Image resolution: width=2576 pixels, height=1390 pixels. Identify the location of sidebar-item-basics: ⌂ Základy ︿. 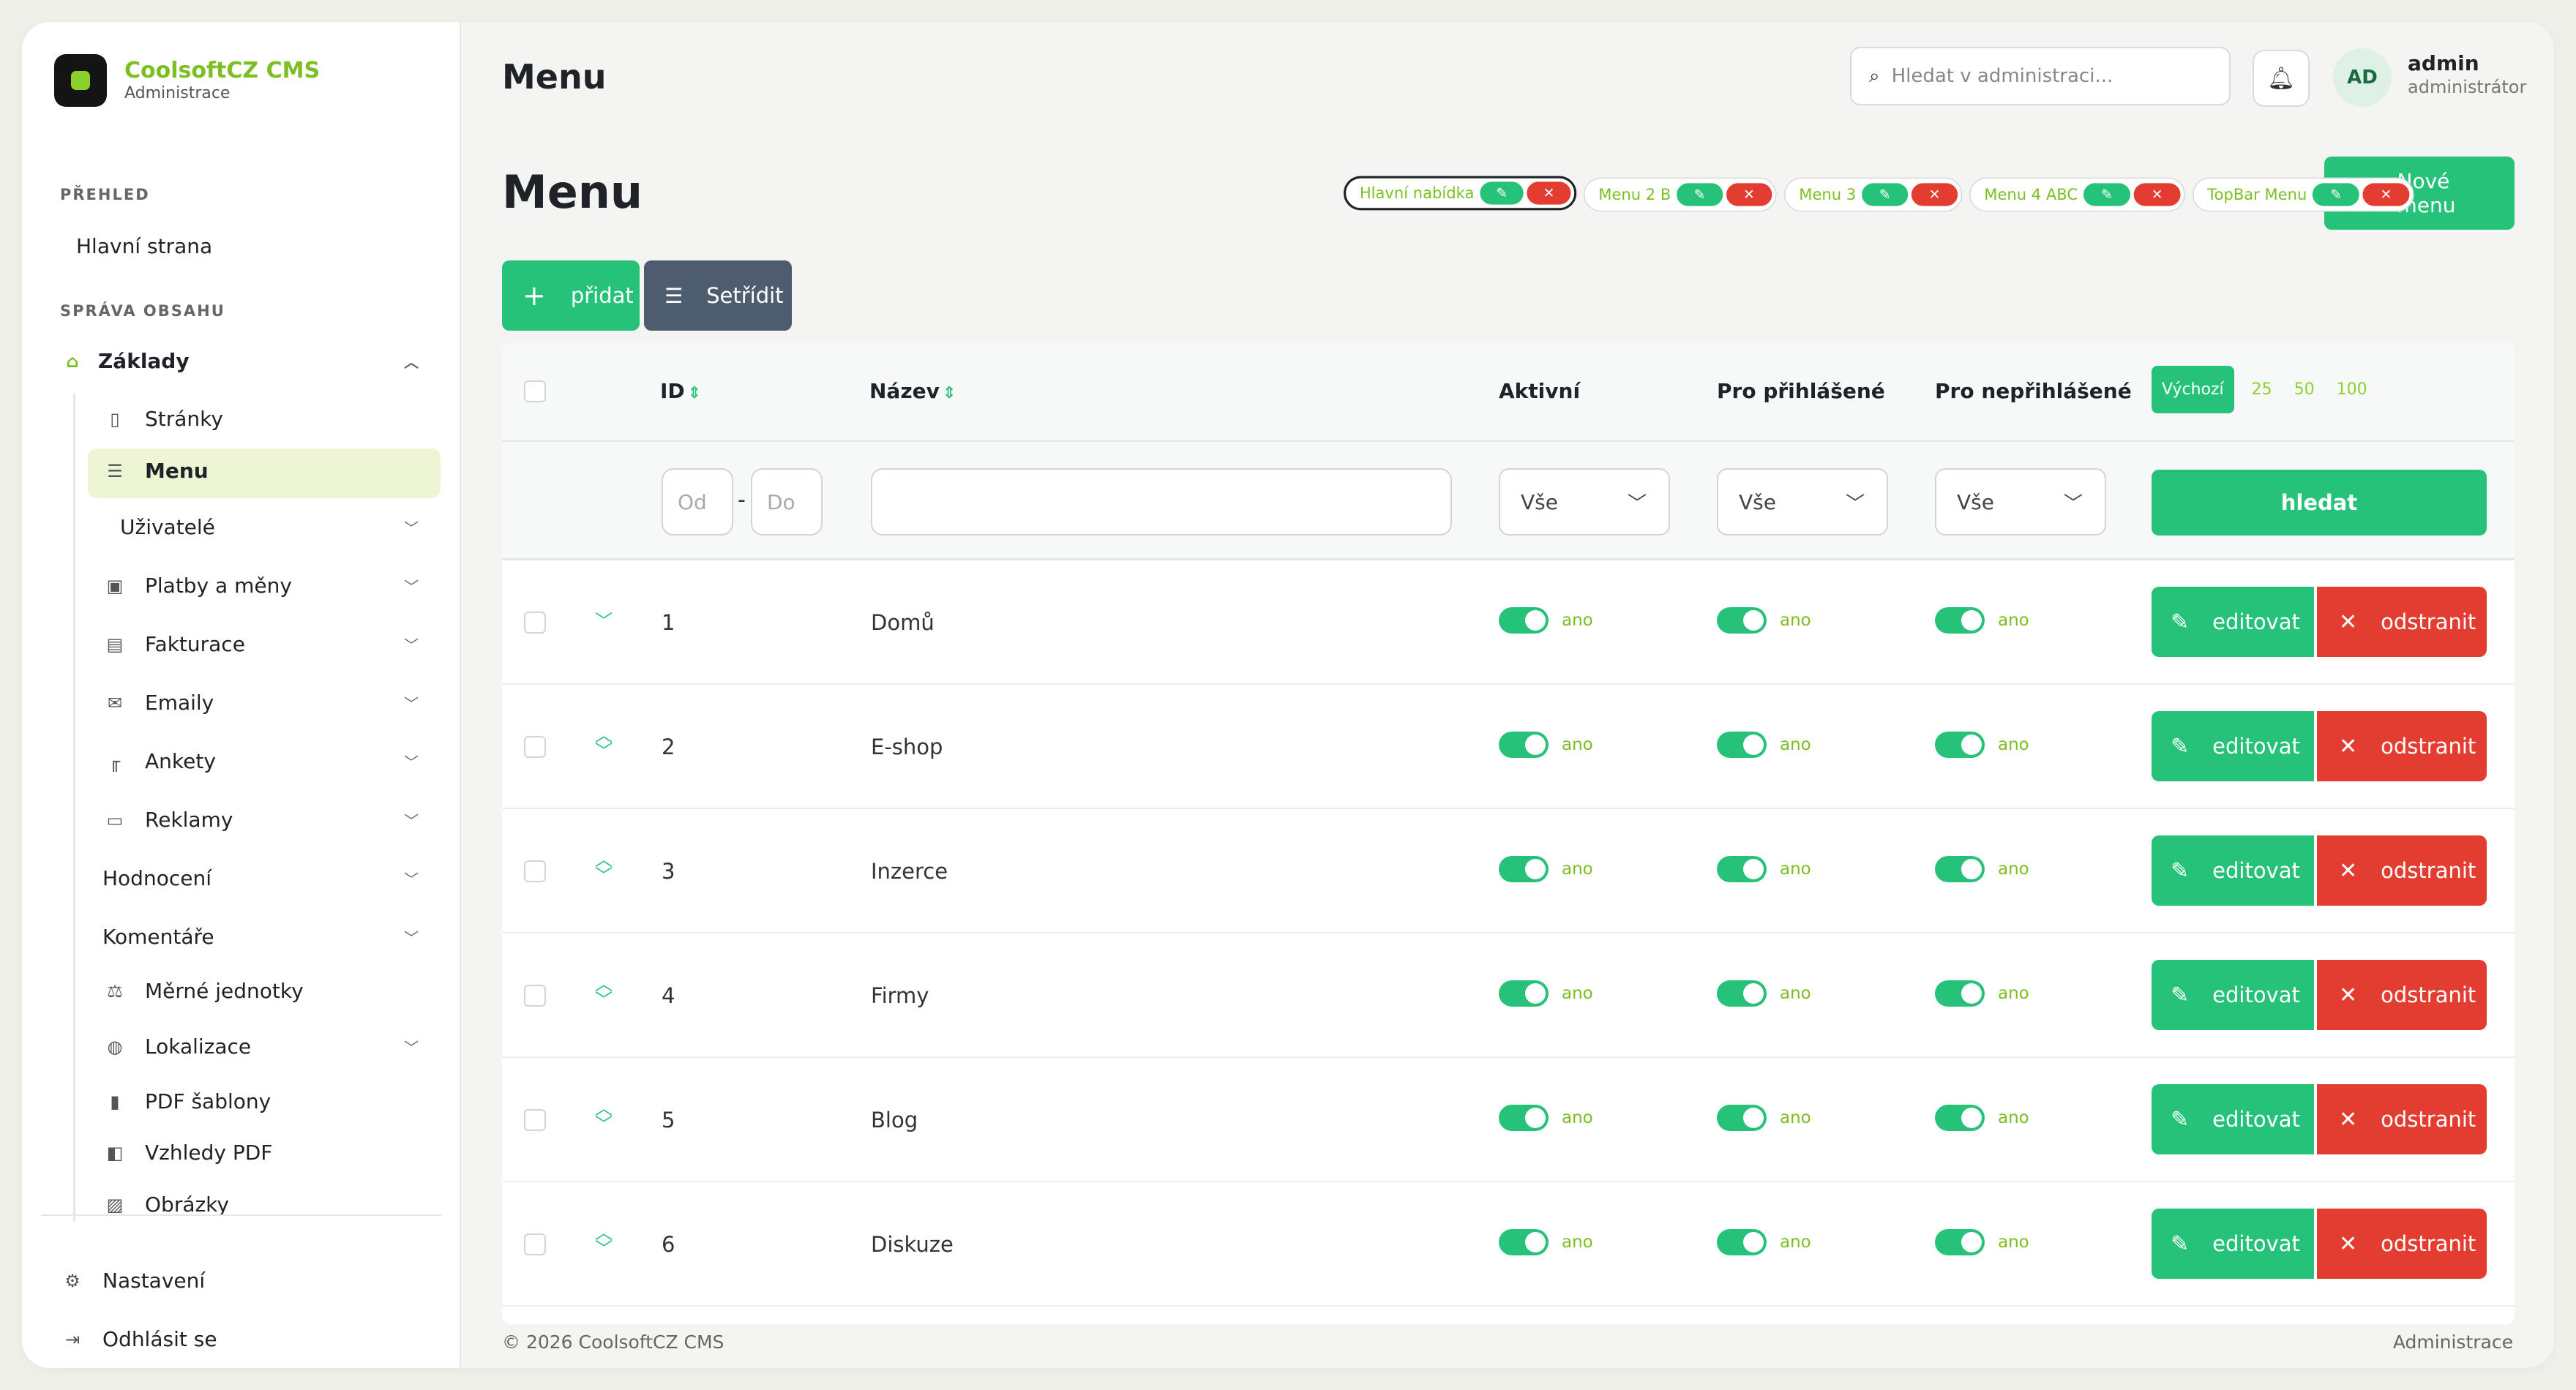
(250, 361).